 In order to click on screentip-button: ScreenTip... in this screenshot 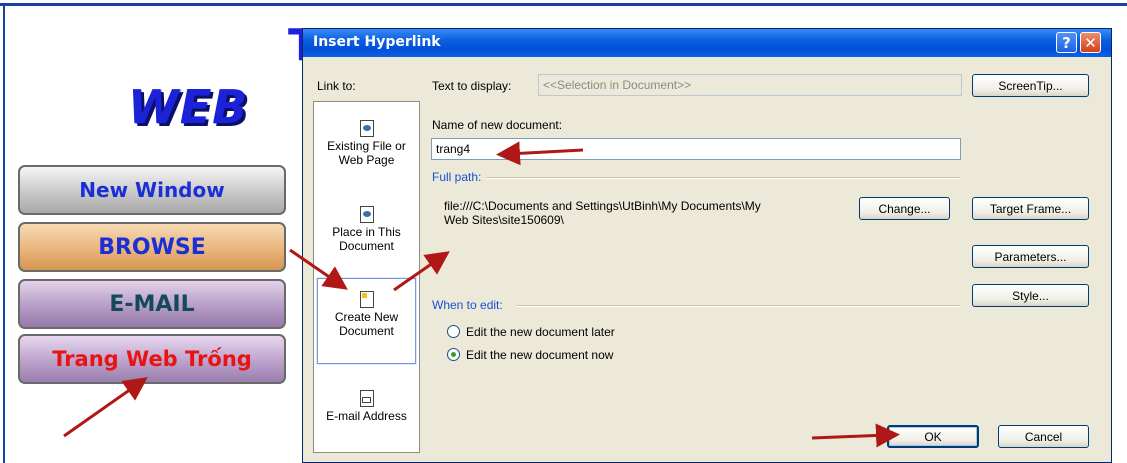, I will do `click(1030, 85)`.